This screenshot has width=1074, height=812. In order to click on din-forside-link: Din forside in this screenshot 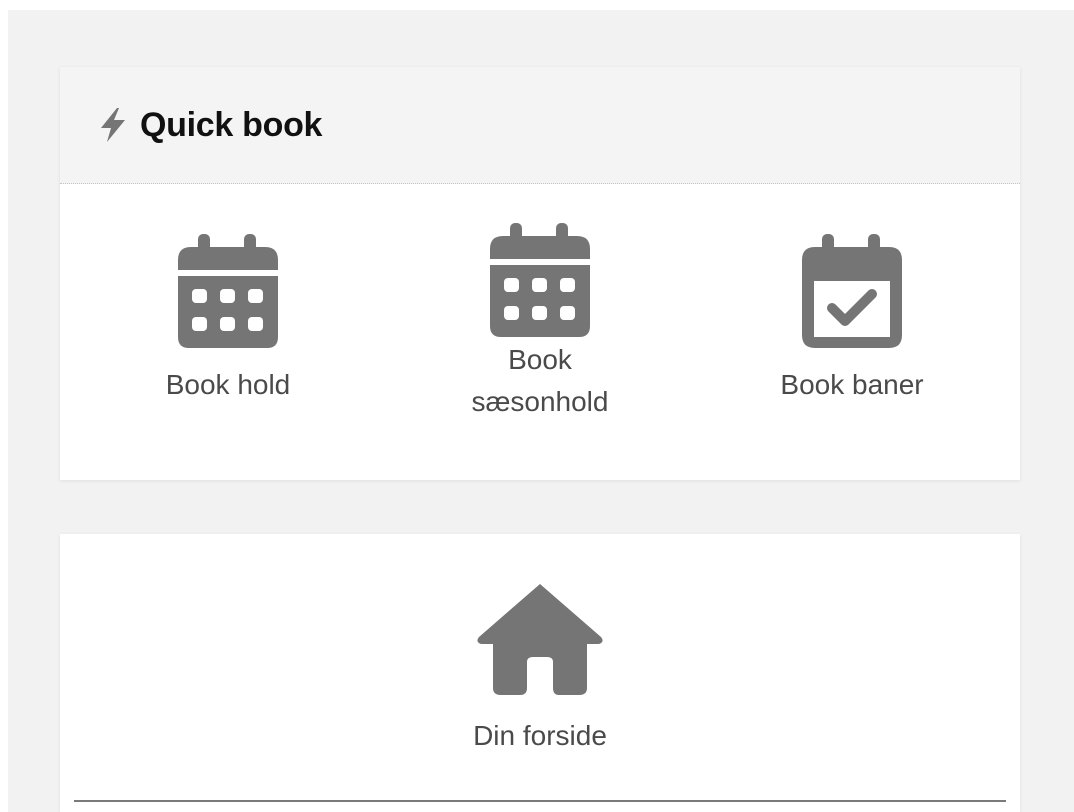, I will do `click(540, 667)`.